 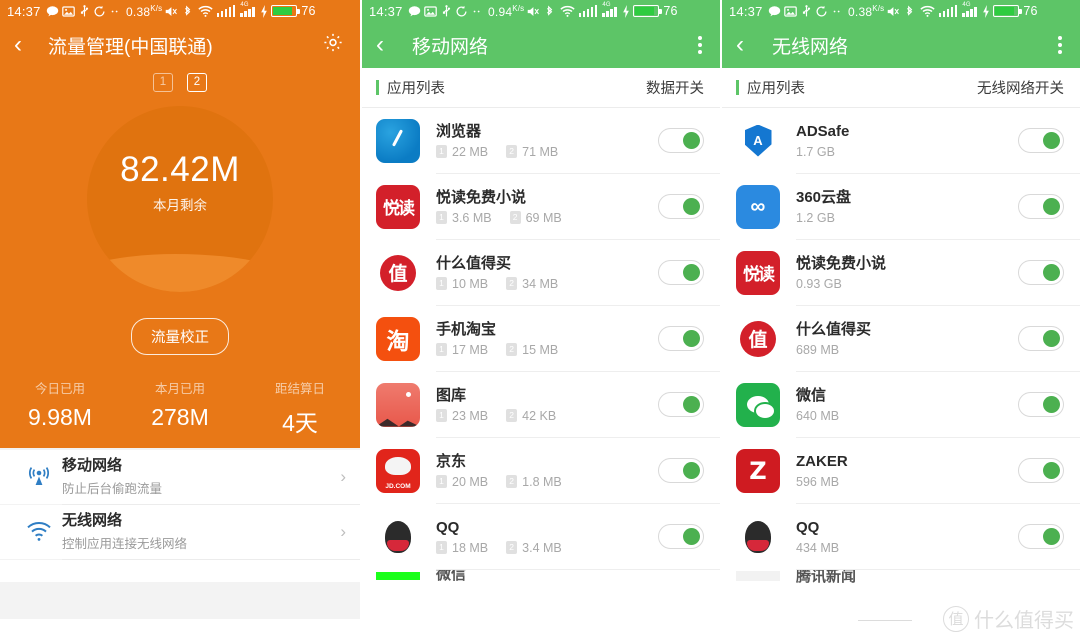 I want to click on app-name: 手机淘宝, so click(x=466, y=330).